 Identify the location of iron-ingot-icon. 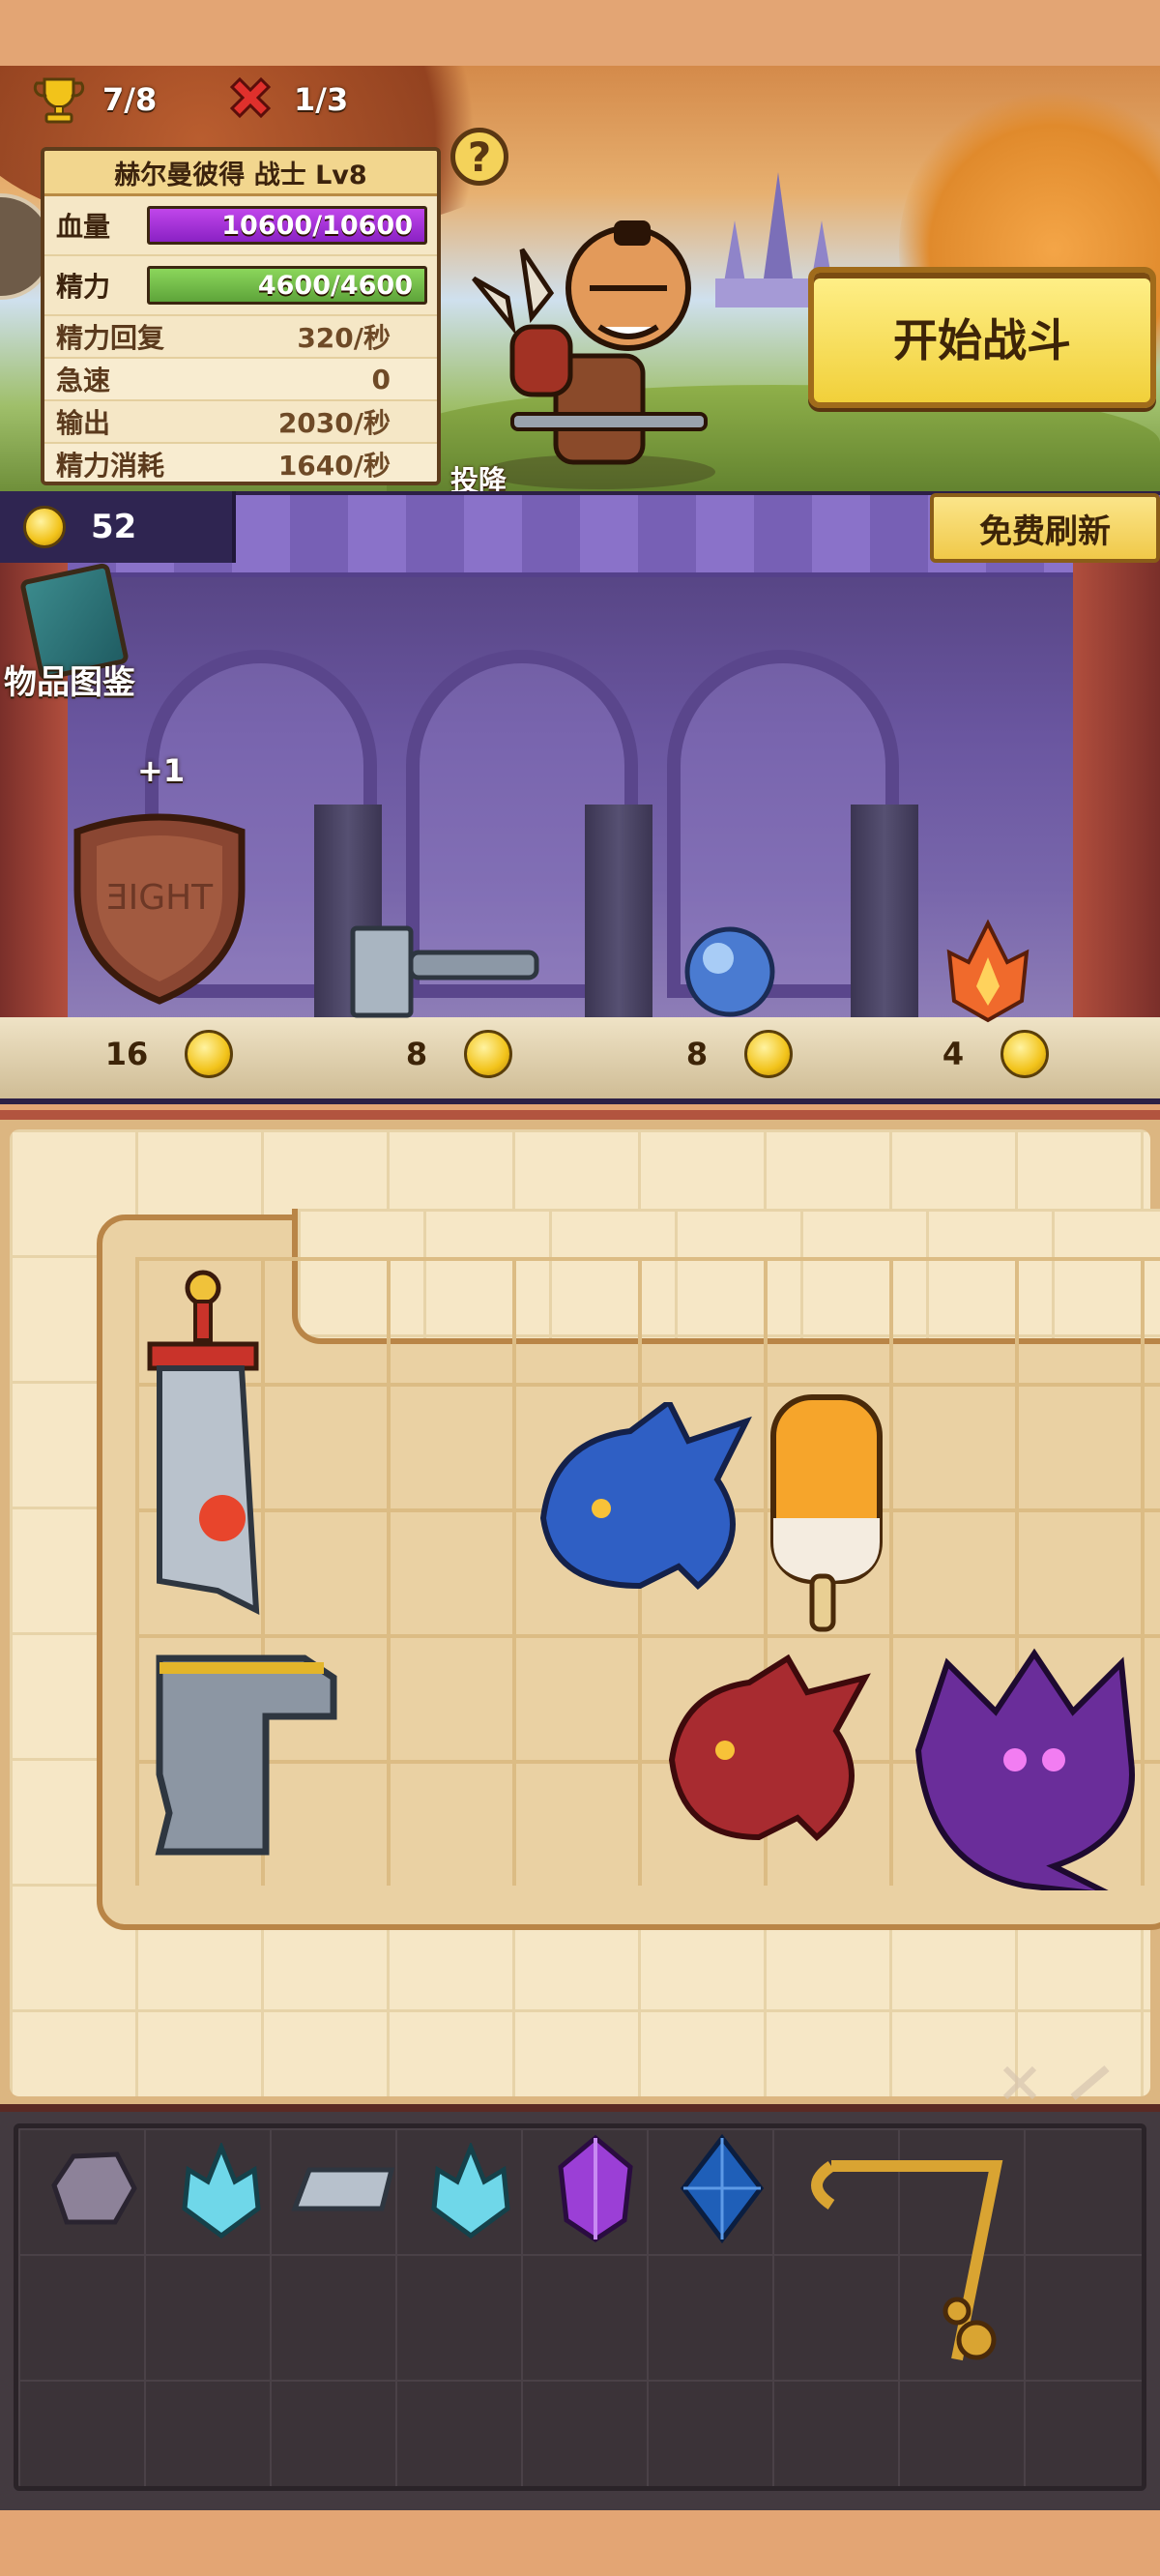
(346, 2189).